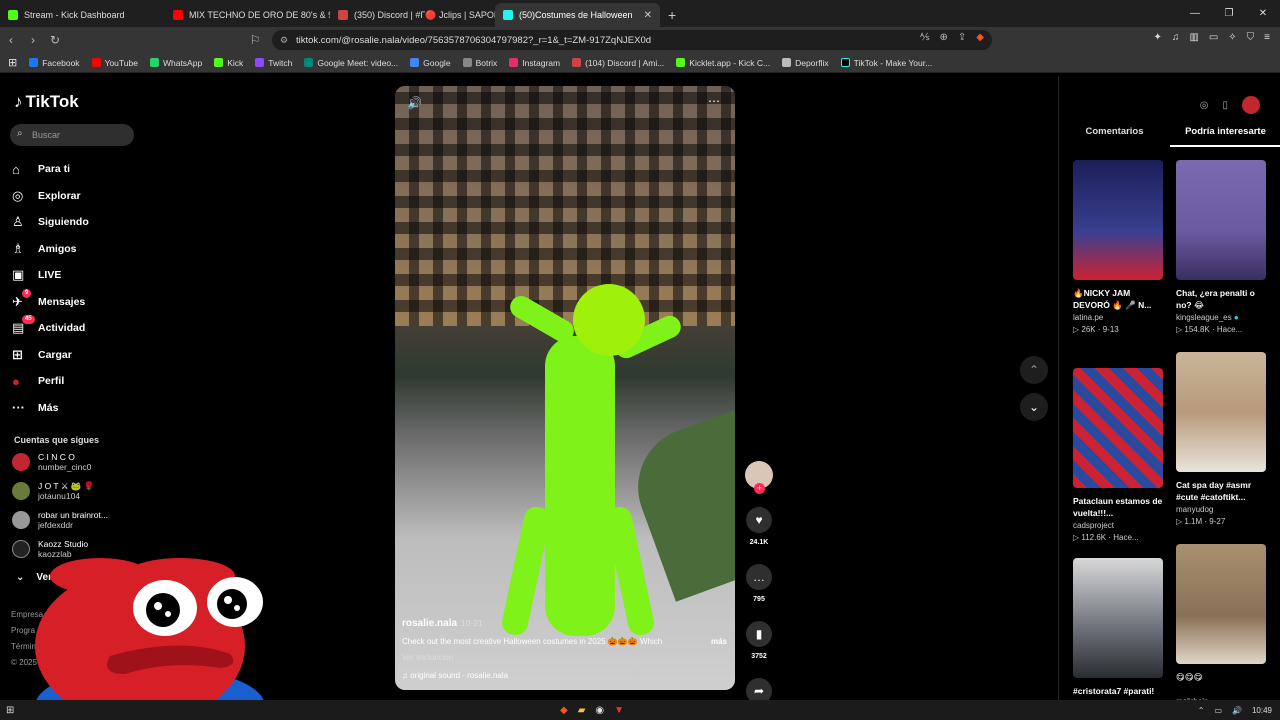 The width and height of the screenshot is (1280, 720). I want to click on minimize-icon: —, so click(1195, 13).